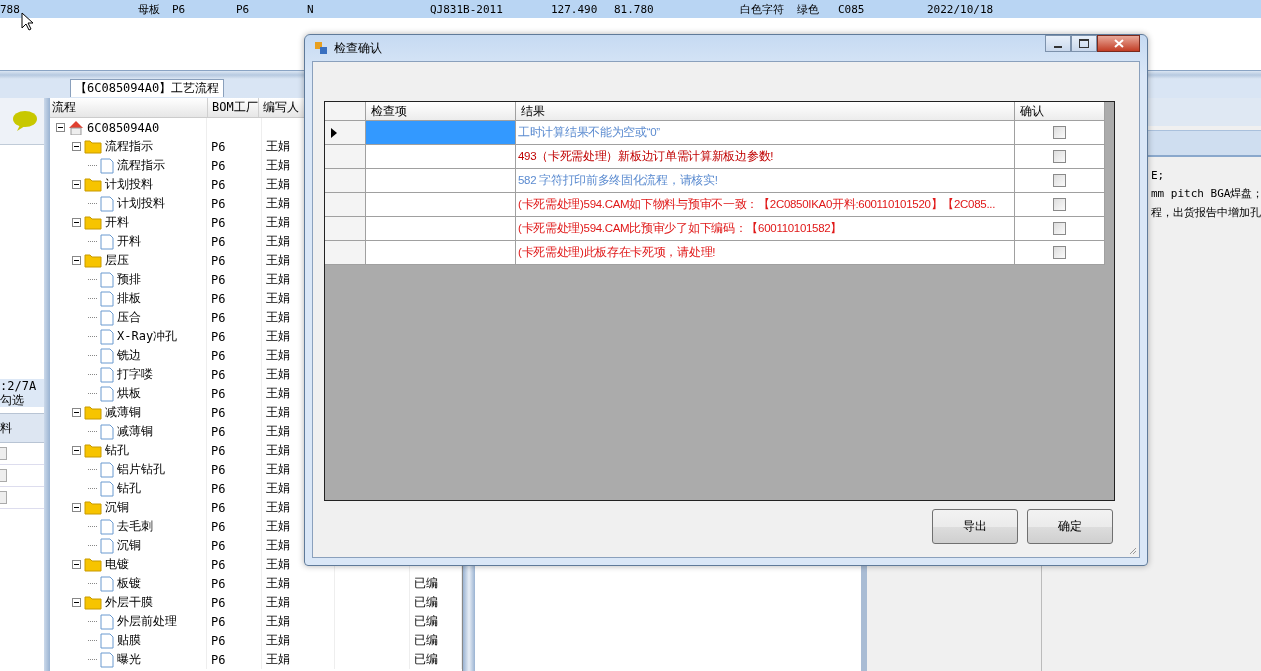 This screenshot has width=1261, height=671. Describe the element at coordinates (117, 260) in the screenshot. I see `tree-item: 层压` at that location.